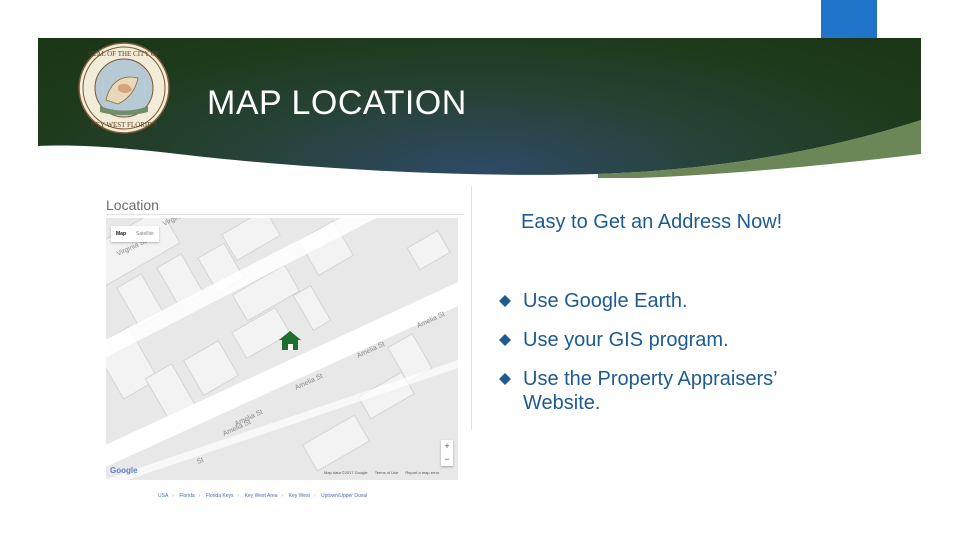  Describe the element at coordinates (346, 472) in the screenshot. I see `map-data-credit: Map data ©2017 Google` at that location.